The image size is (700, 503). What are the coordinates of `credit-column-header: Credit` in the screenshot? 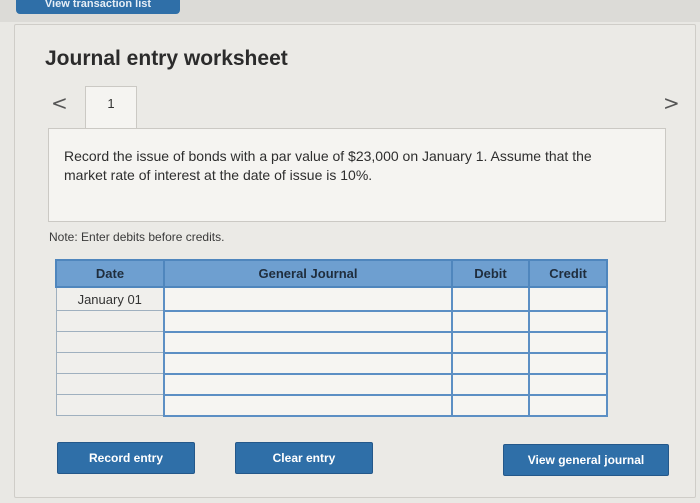 It's located at (568, 273).